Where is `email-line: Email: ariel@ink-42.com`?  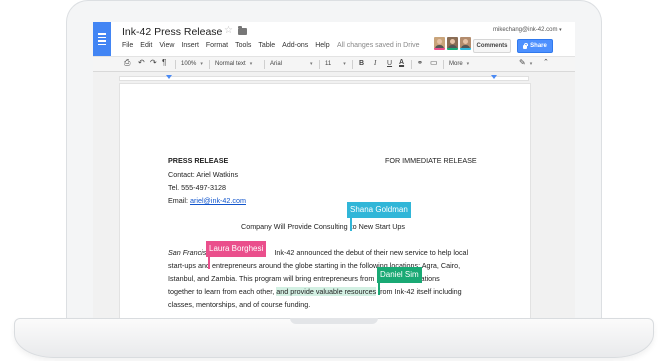 email-line: Email: ariel@ink-42.com is located at coordinates (207, 200).